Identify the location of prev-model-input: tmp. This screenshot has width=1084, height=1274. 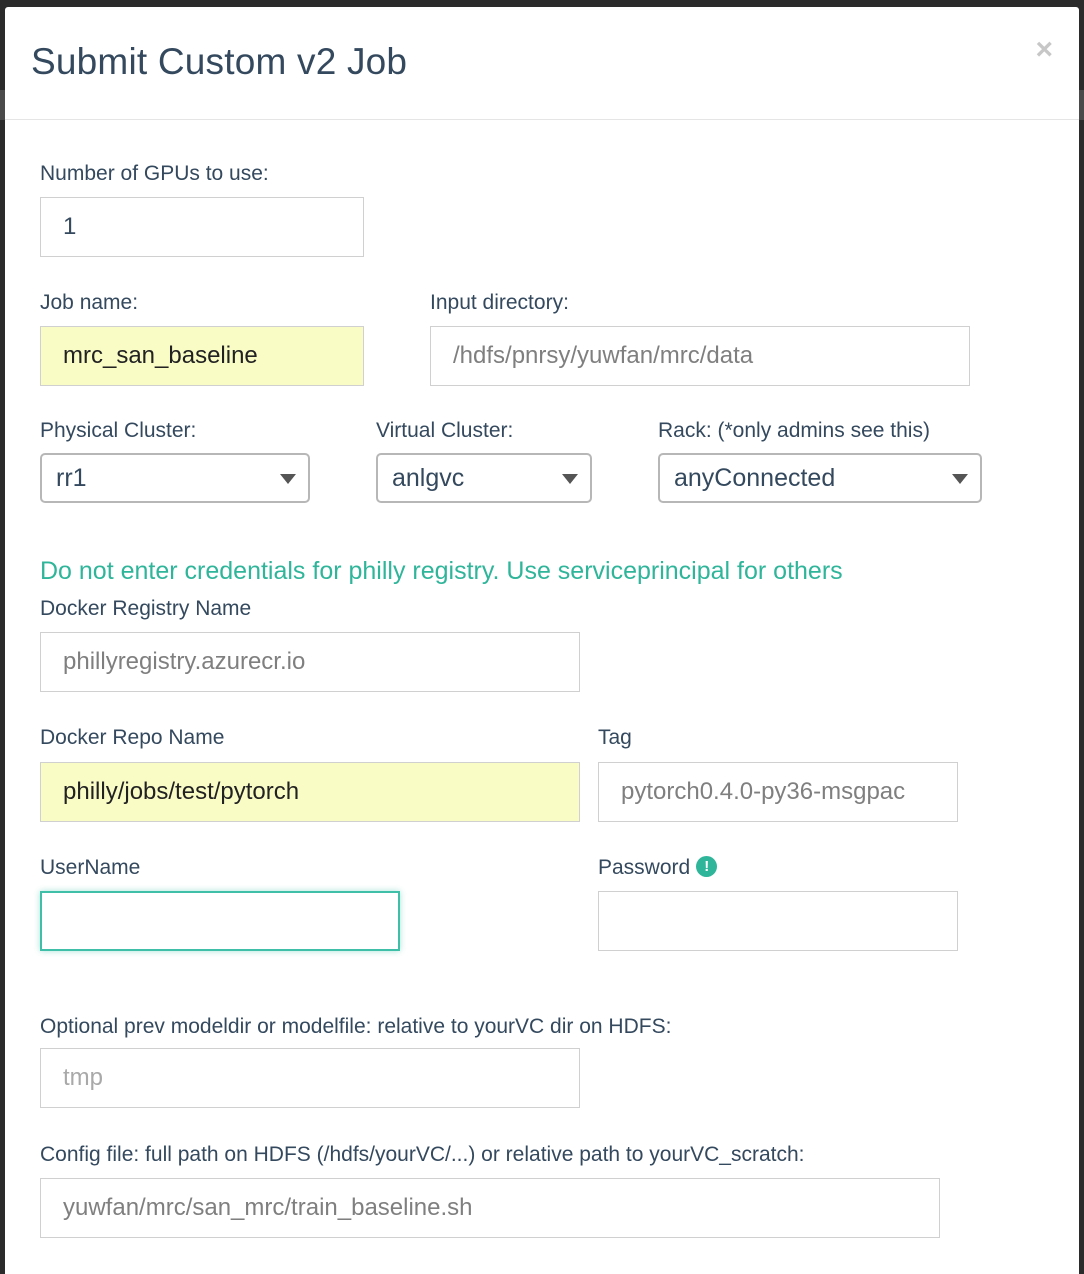
(310, 1078).